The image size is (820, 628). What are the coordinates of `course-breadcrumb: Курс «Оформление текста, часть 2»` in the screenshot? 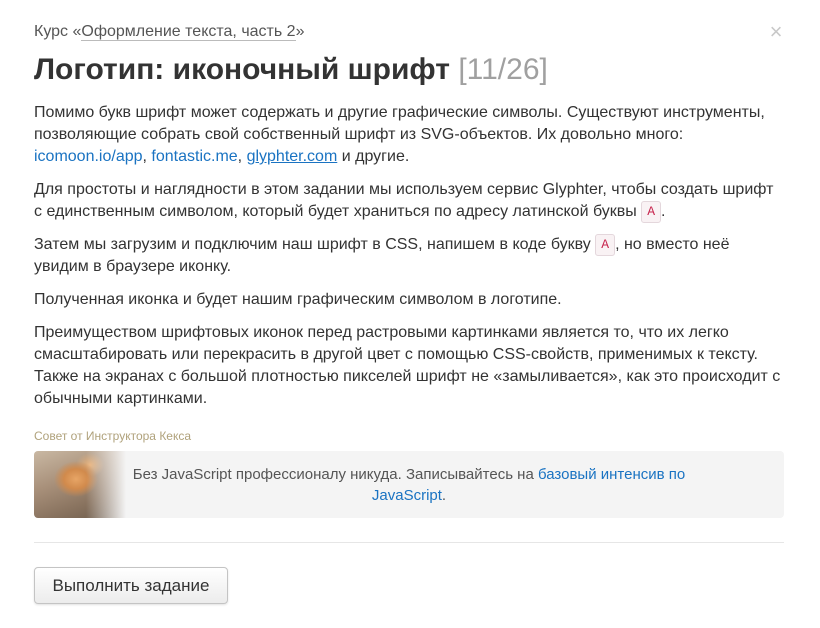 It's located at (169, 32).